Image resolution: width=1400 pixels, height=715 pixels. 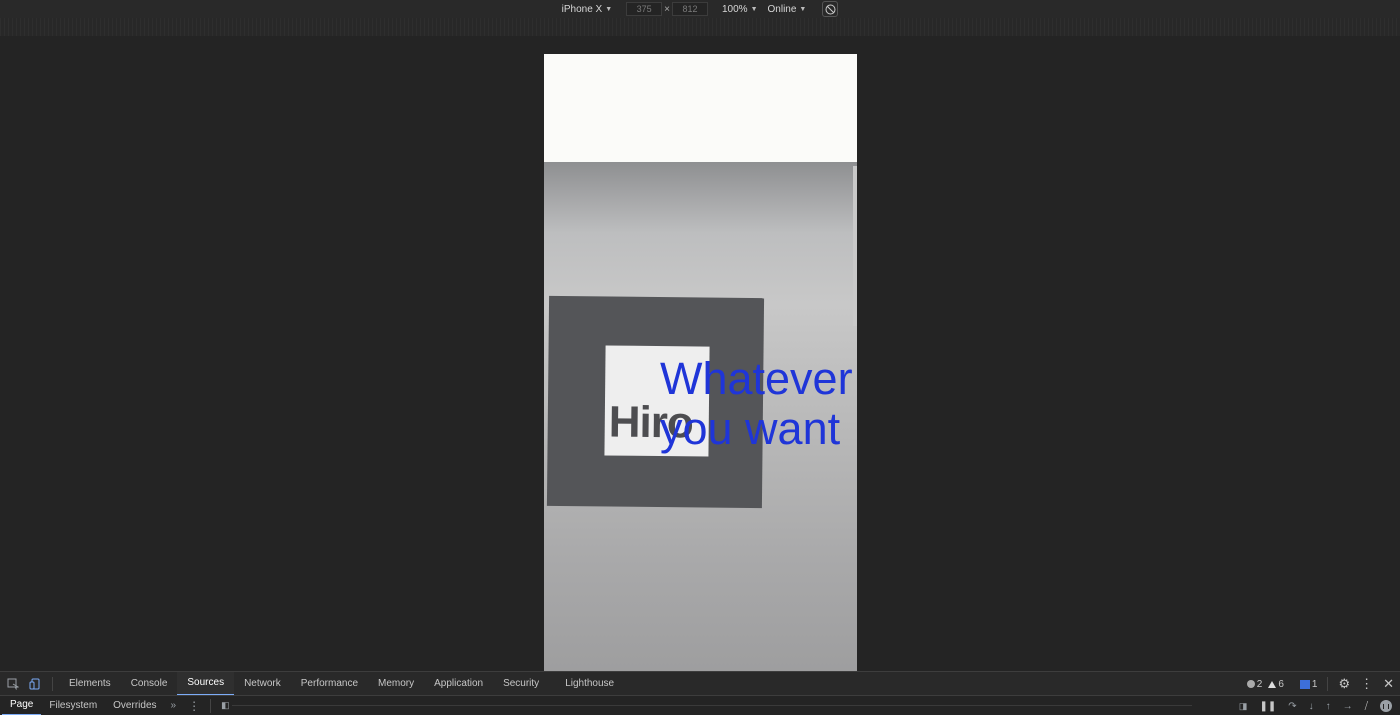 What do you see at coordinates (13, 684) in the screenshot?
I see `inspect-element-icon` at bounding box center [13, 684].